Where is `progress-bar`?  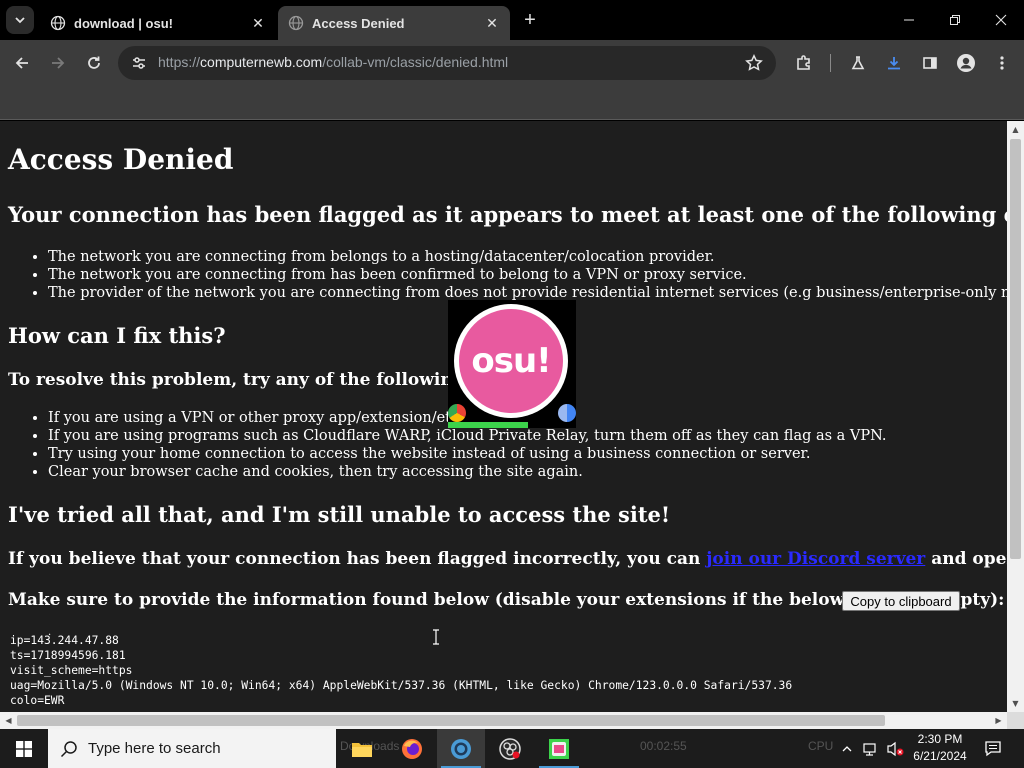
progress-bar is located at coordinates (488, 425).